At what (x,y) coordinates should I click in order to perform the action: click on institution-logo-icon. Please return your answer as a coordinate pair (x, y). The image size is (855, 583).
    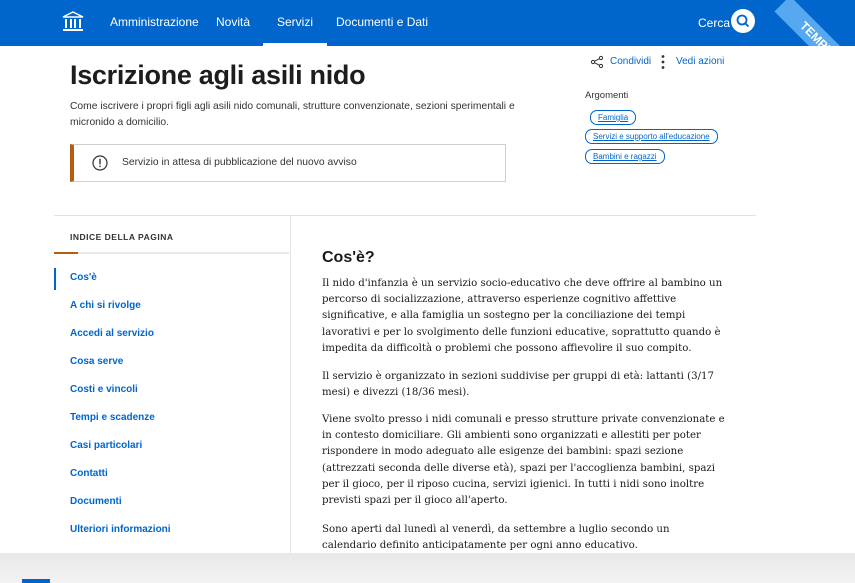
    Looking at the image, I should click on (73, 22).